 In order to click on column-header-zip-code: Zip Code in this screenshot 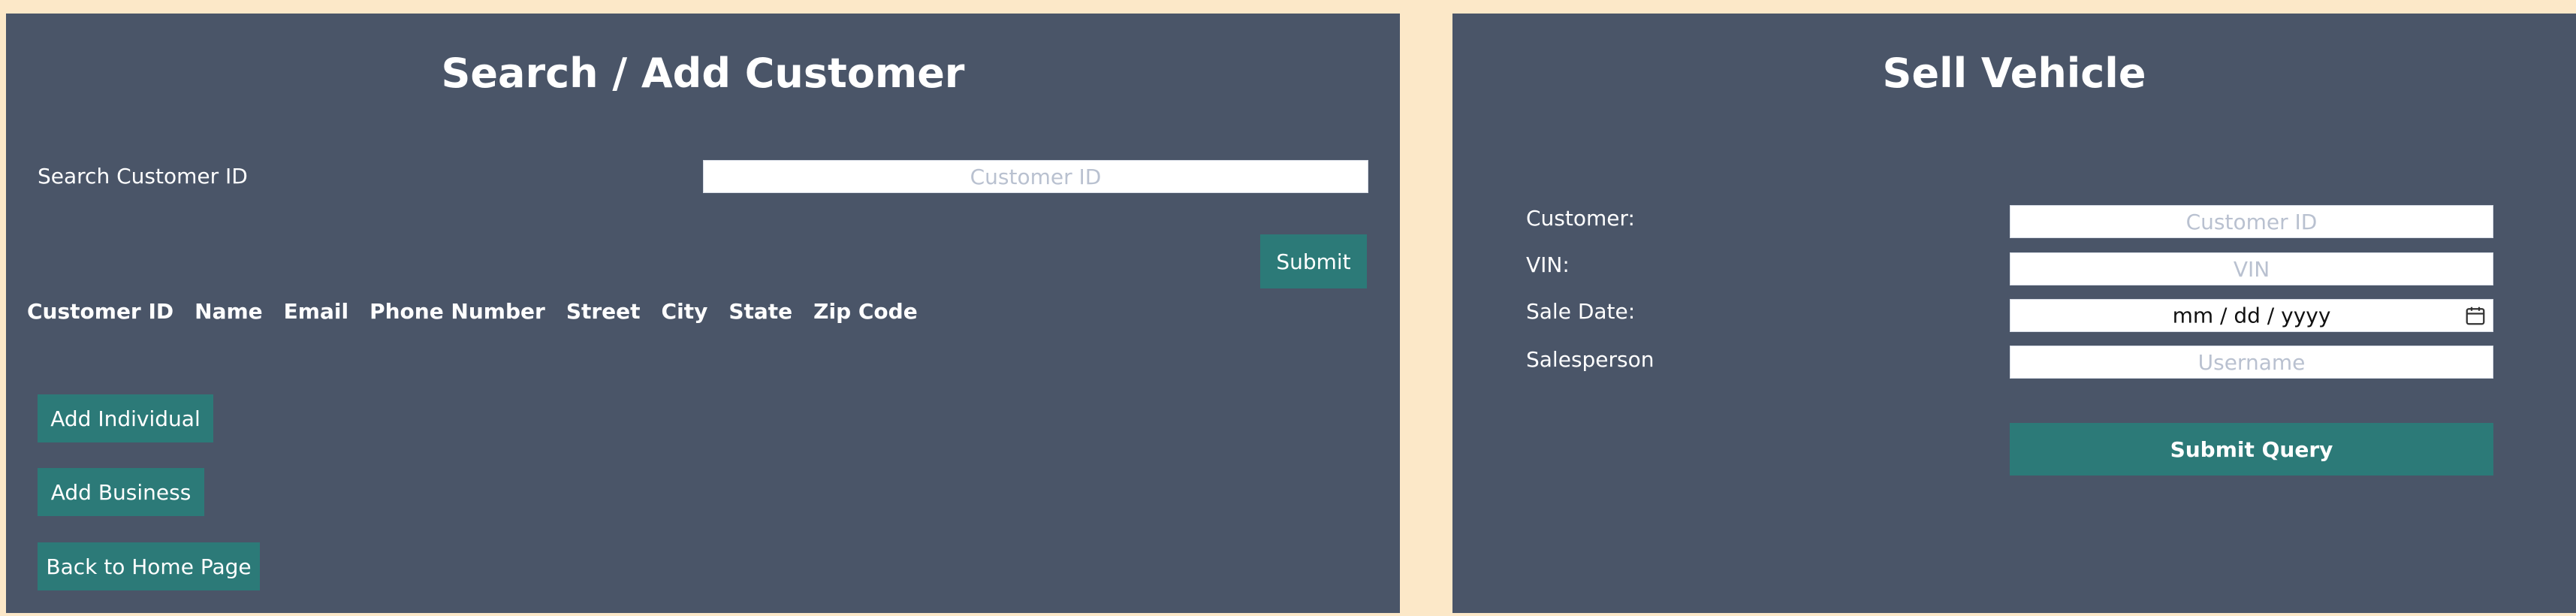, I will do `click(865, 311)`.